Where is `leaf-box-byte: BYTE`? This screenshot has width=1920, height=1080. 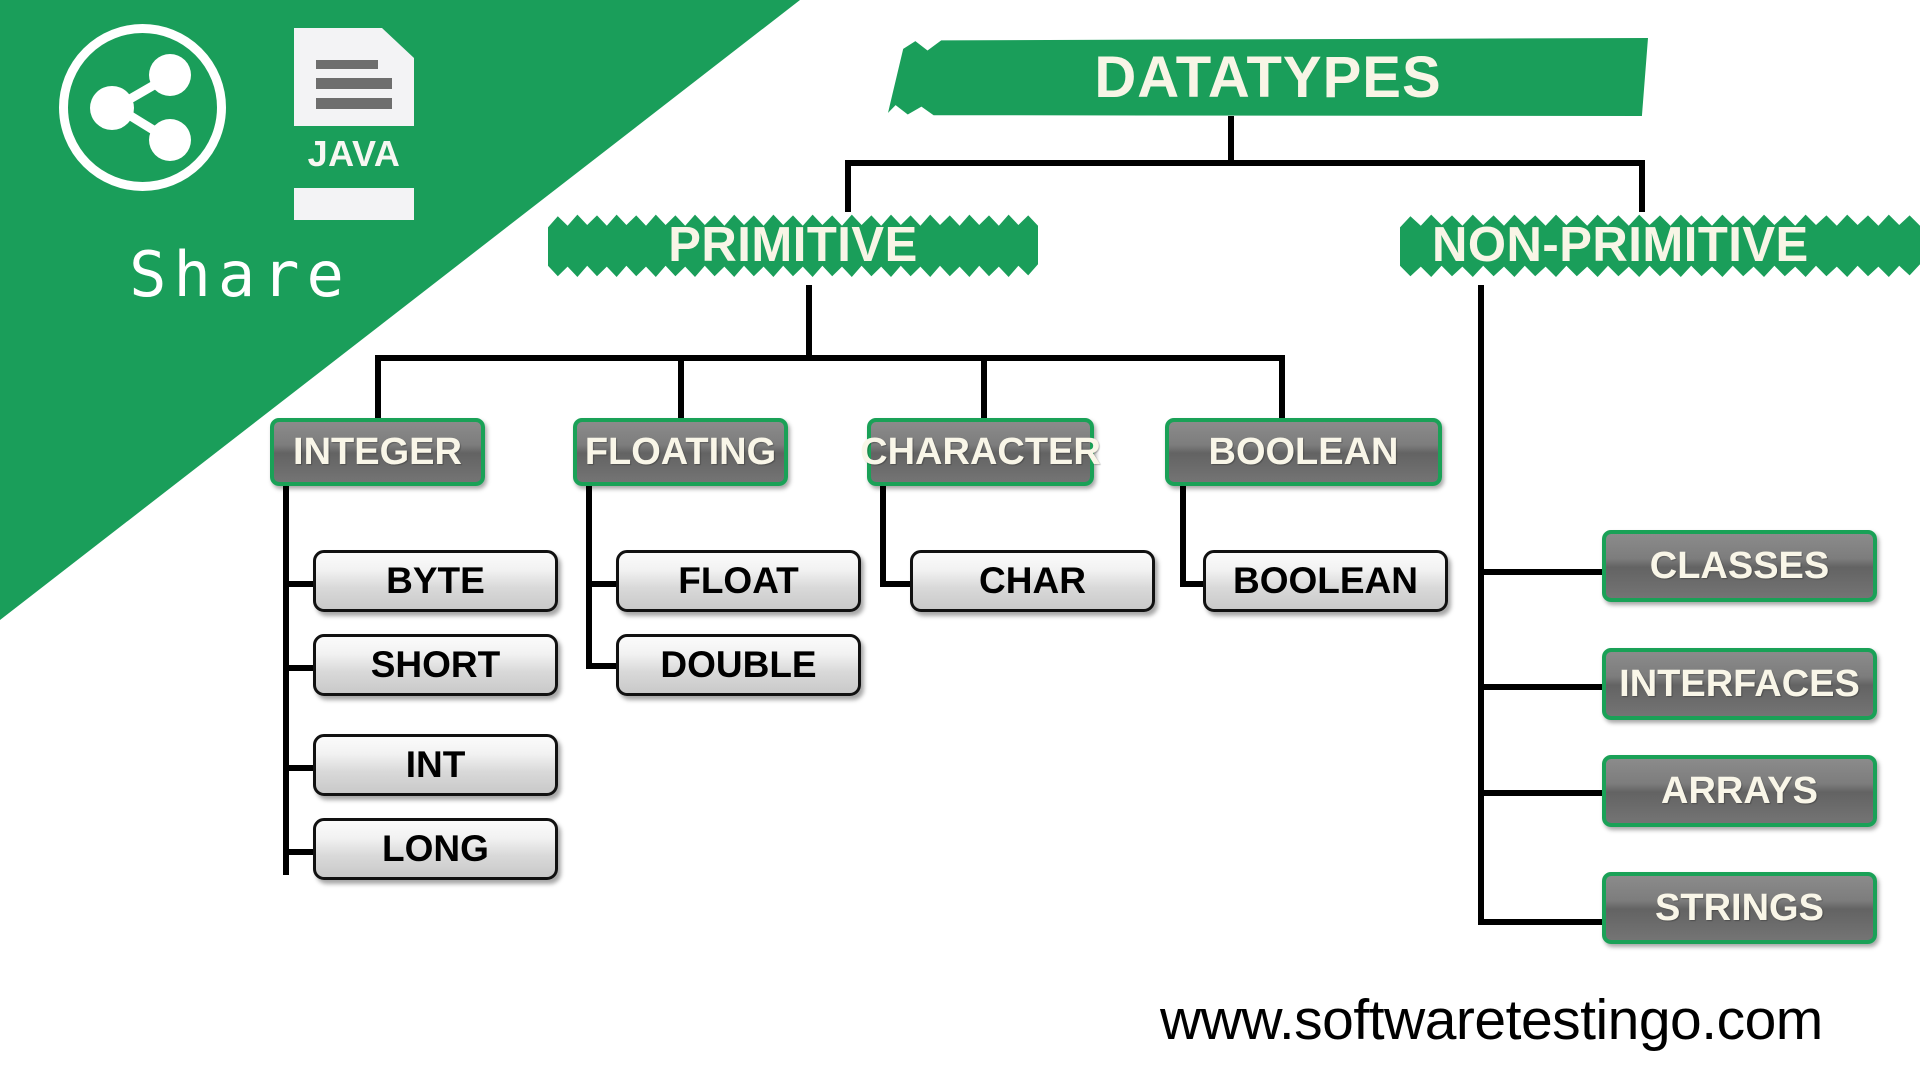
leaf-box-byte: BYTE is located at coordinates (435, 581).